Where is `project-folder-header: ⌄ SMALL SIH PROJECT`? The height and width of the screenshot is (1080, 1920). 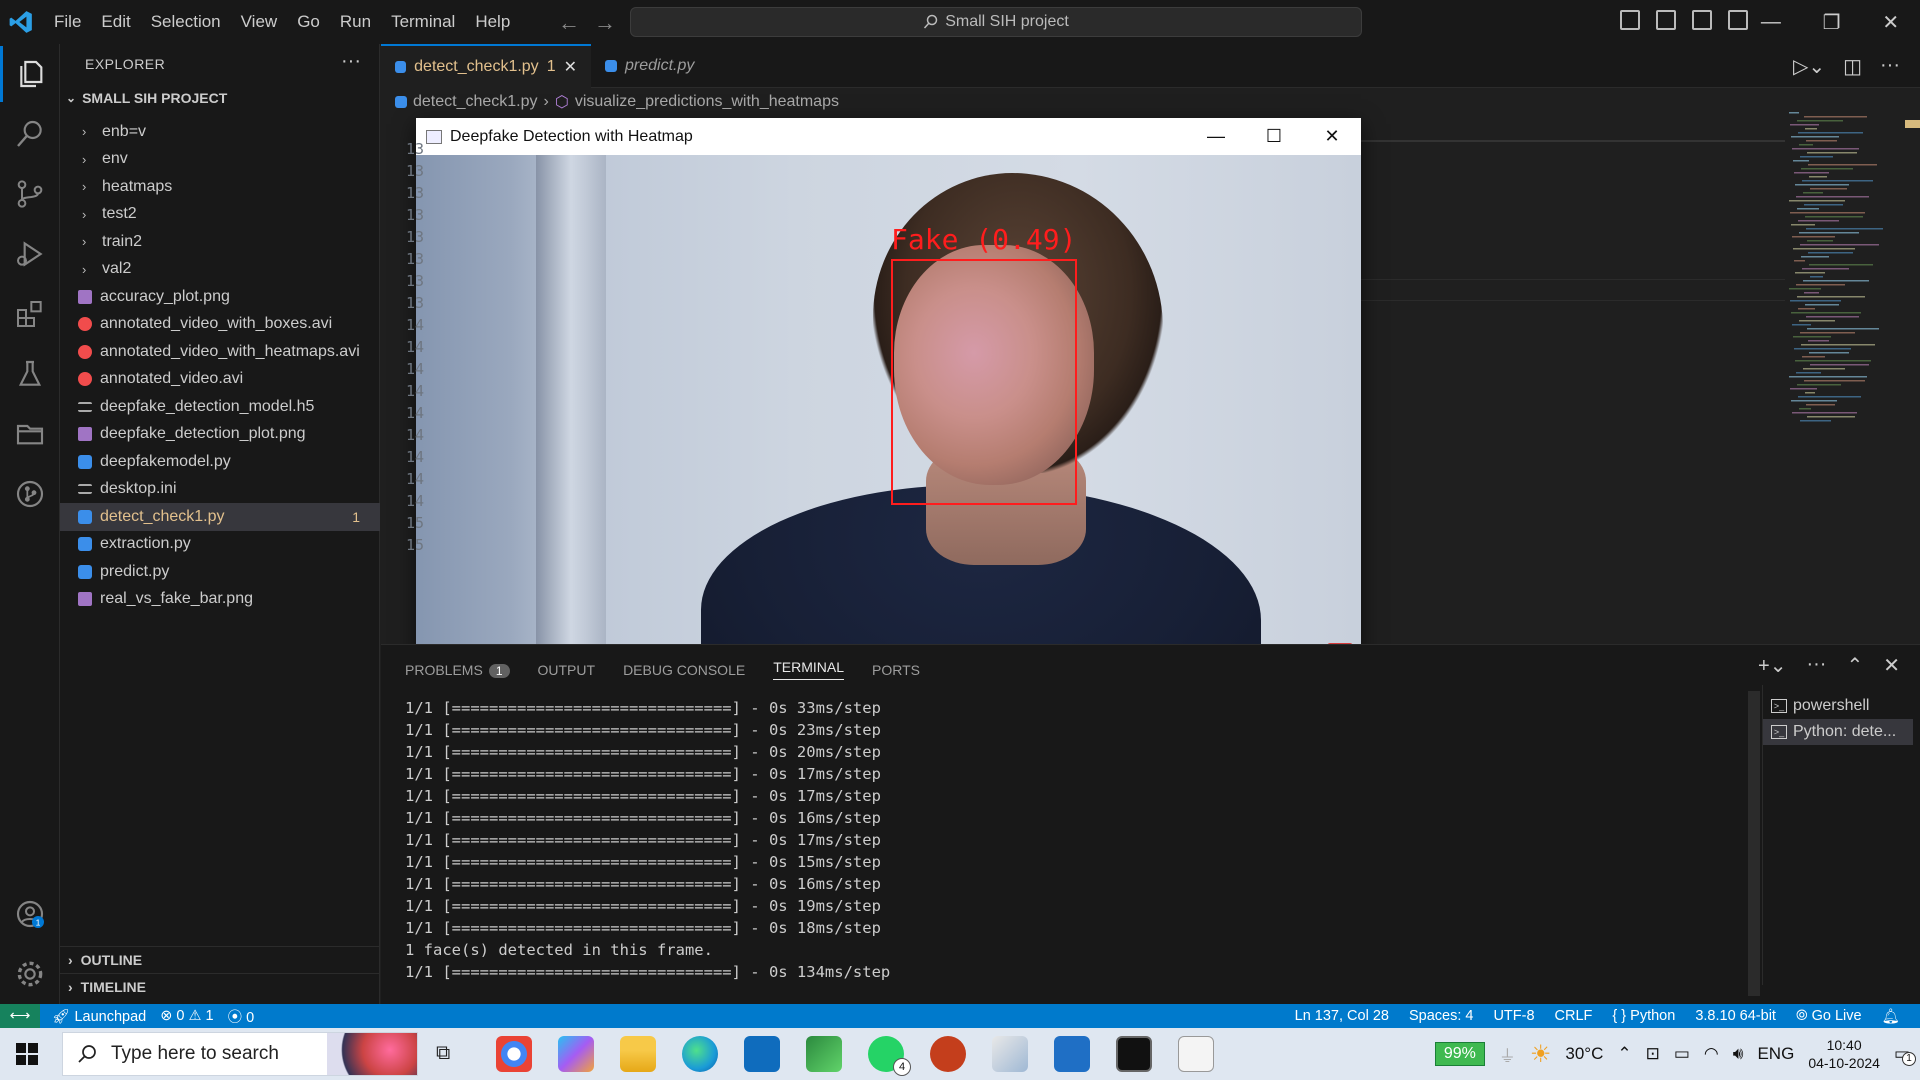
project-folder-header: ⌄ SMALL SIH PROJECT is located at coordinates (146, 98).